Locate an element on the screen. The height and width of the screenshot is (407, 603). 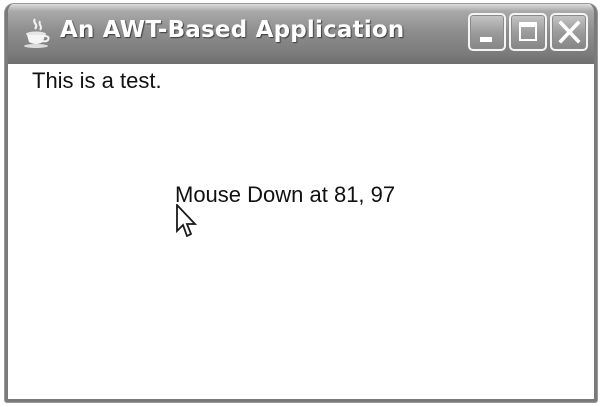
title-bar: An AWT-Based Application is located at coordinates (301, 34).